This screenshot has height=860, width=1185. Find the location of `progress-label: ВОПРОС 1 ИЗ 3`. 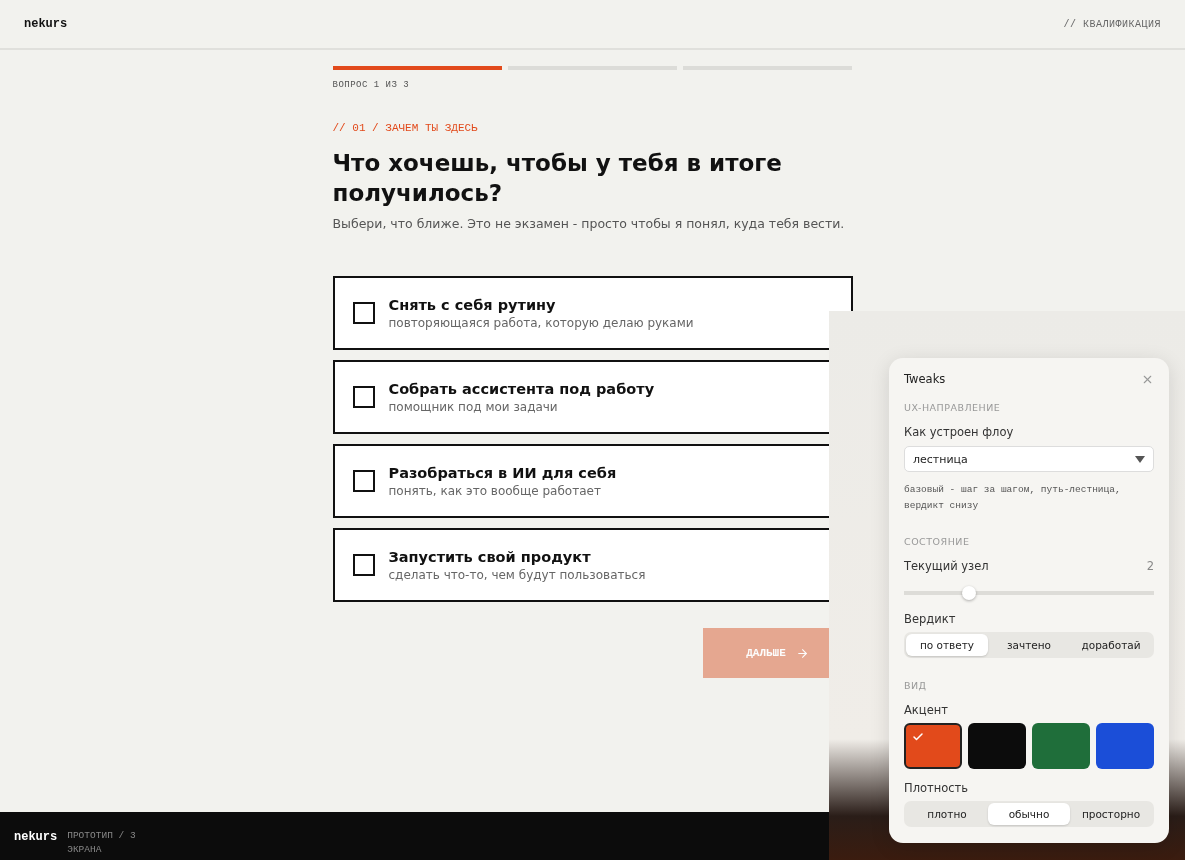

progress-label: ВОПРОС 1 ИЗ 3 is located at coordinates (371, 85).